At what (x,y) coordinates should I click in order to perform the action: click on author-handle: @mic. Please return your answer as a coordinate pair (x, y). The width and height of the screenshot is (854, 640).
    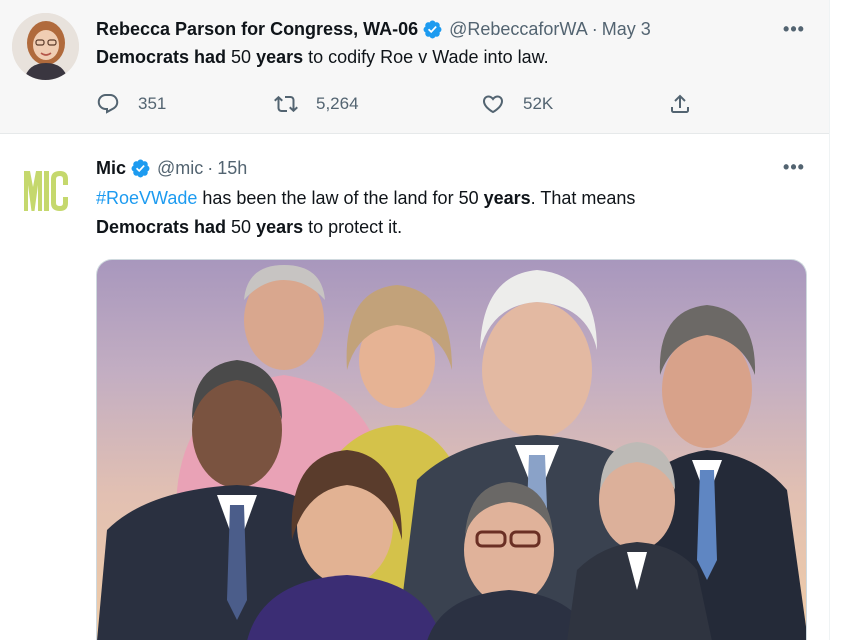
    Looking at the image, I should click on (180, 168).